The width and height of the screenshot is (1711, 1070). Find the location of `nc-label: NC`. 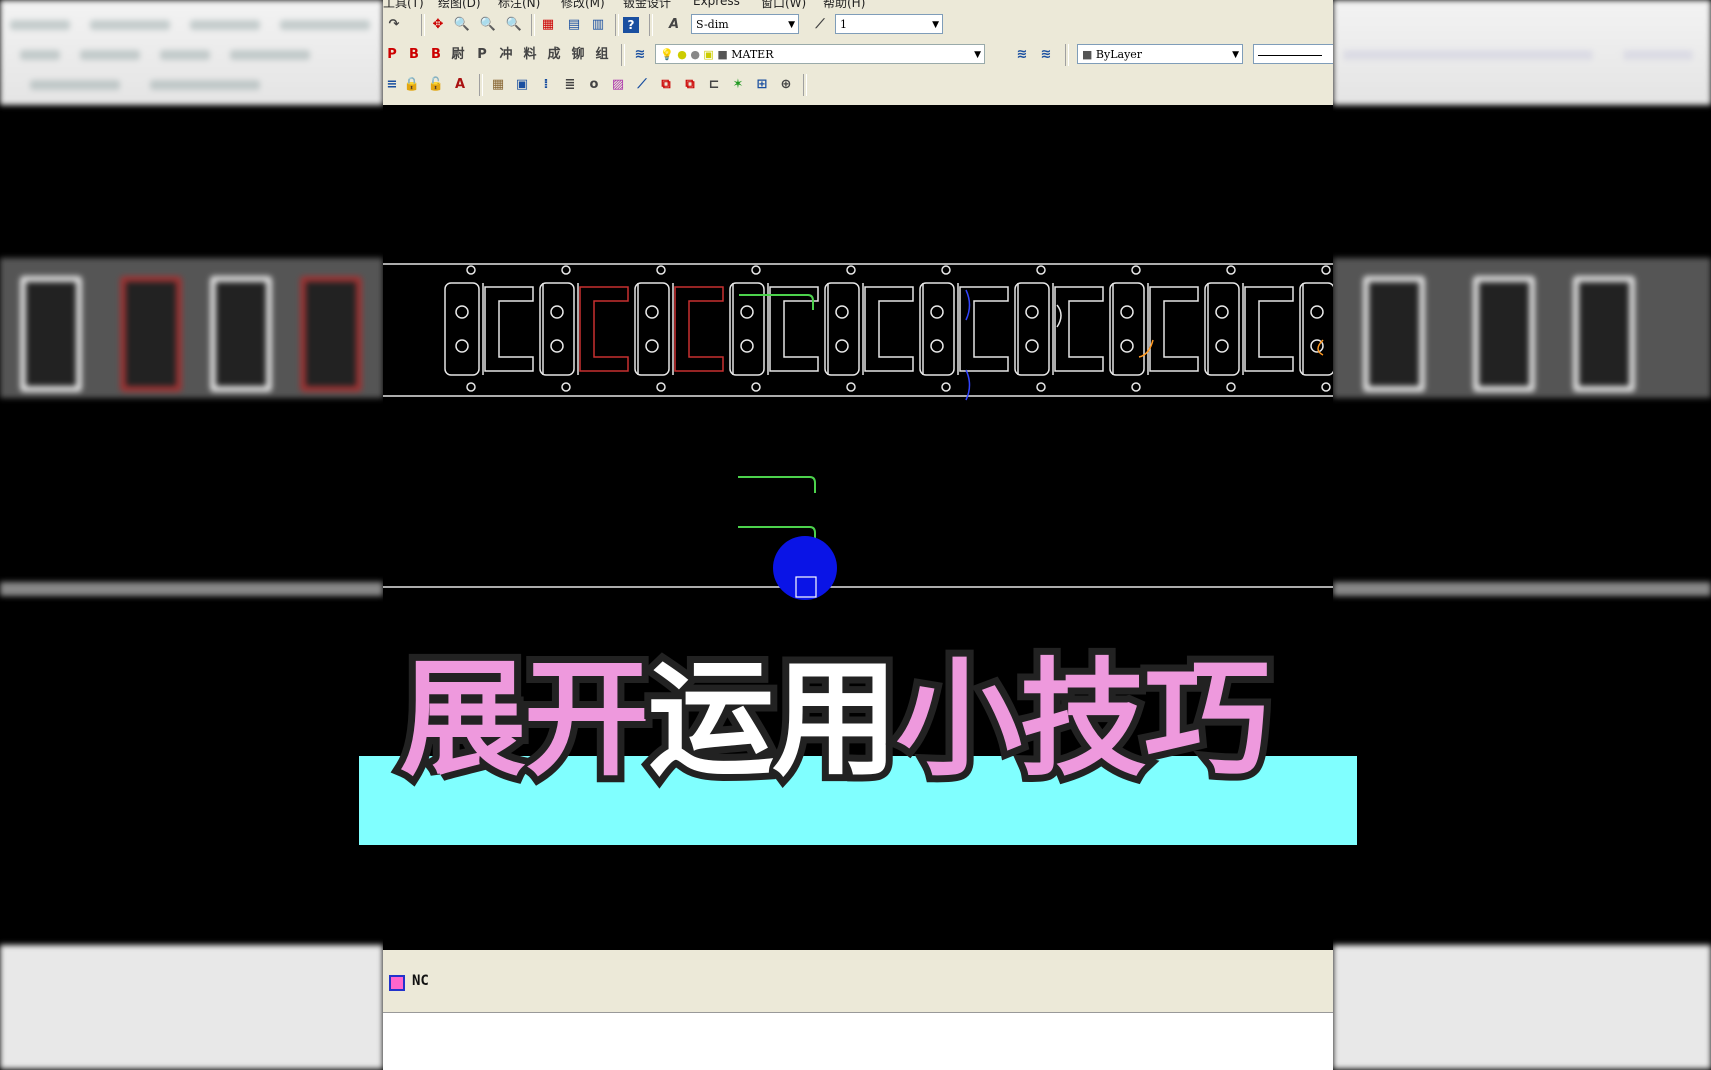

nc-label: NC is located at coordinates (420, 981).